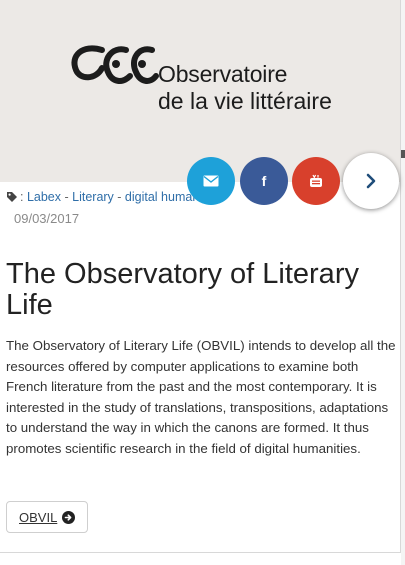 Image resolution: width=405 pixels, height=565 pixels. I want to click on youtube-icon, so click(316, 180).